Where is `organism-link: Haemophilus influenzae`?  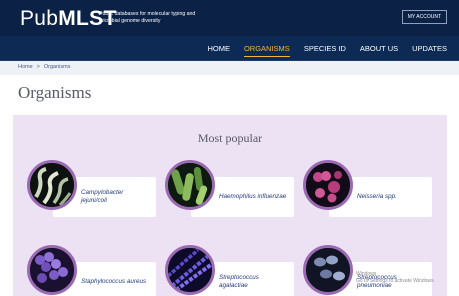
organism-link: Haemophilus influenzae is located at coordinates (253, 197).